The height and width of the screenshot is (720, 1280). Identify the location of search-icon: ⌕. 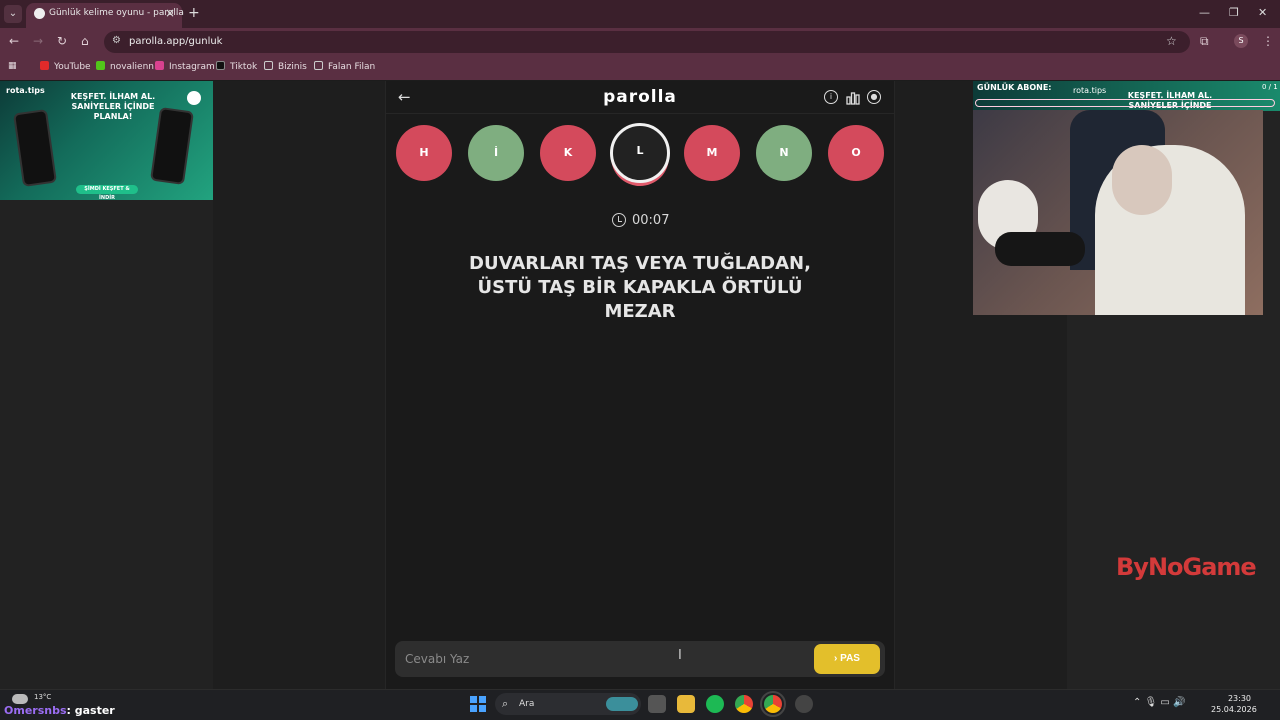
(505, 703).